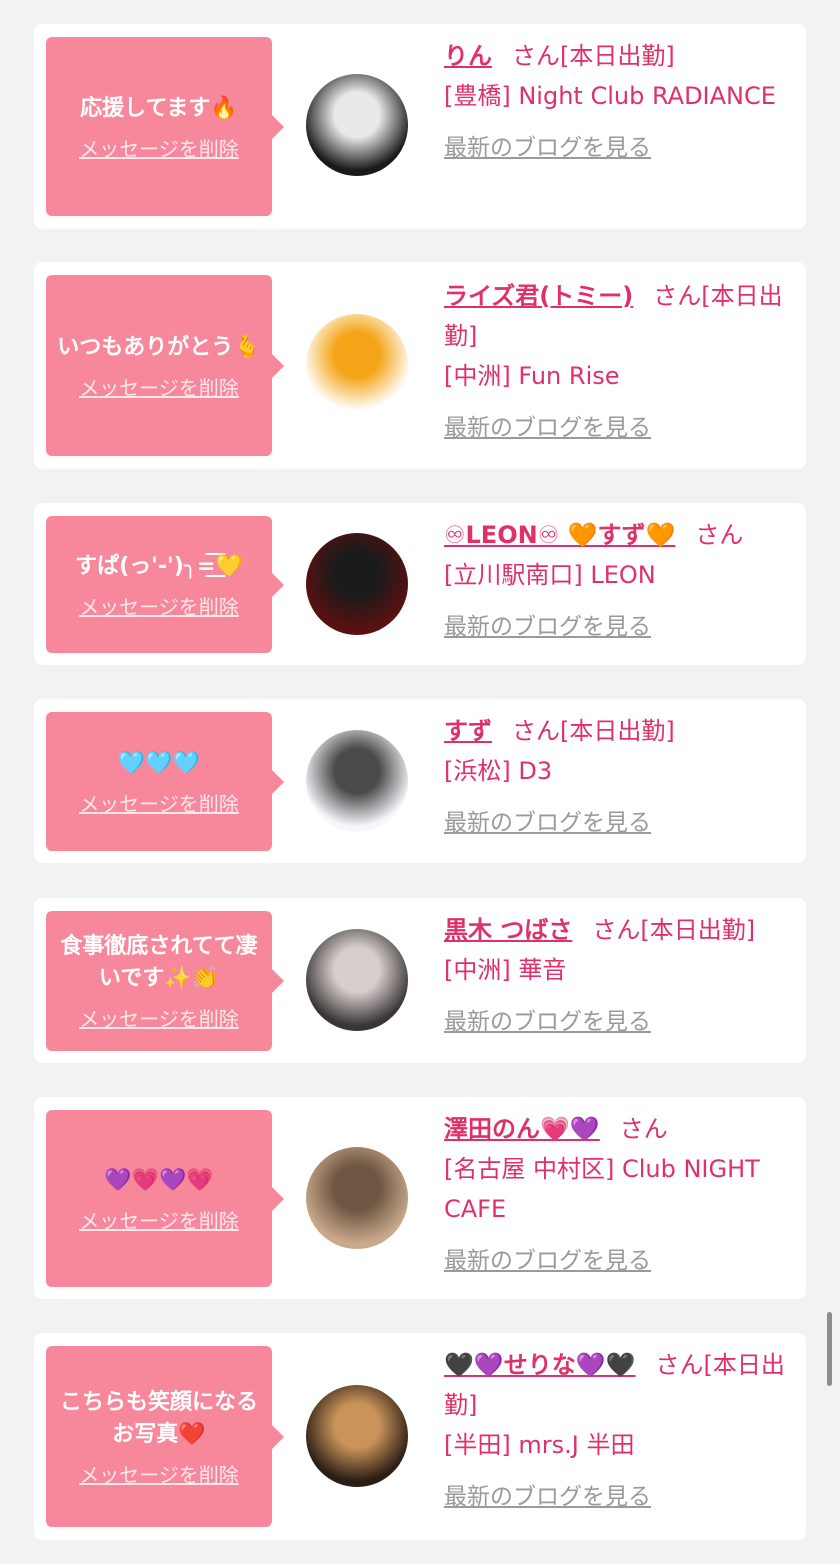  What do you see at coordinates (829, 1349) in the screenshot?
I see `scrollbar-thumb` at bounding box center [829, 1349].